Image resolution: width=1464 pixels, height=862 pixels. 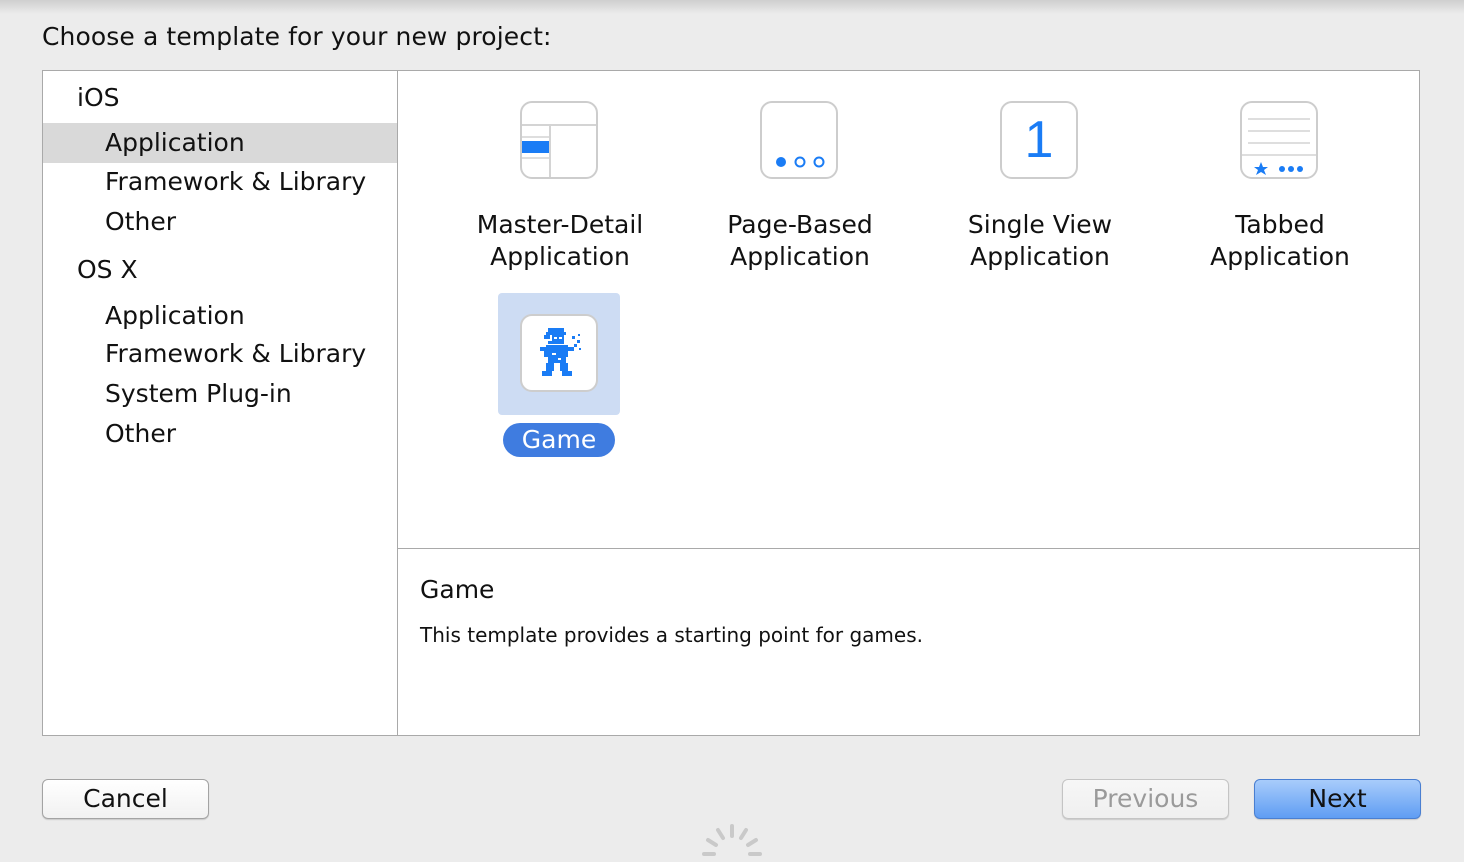 I want to click on sidebar-group-ios: iOS, so click(x=98, y=97).